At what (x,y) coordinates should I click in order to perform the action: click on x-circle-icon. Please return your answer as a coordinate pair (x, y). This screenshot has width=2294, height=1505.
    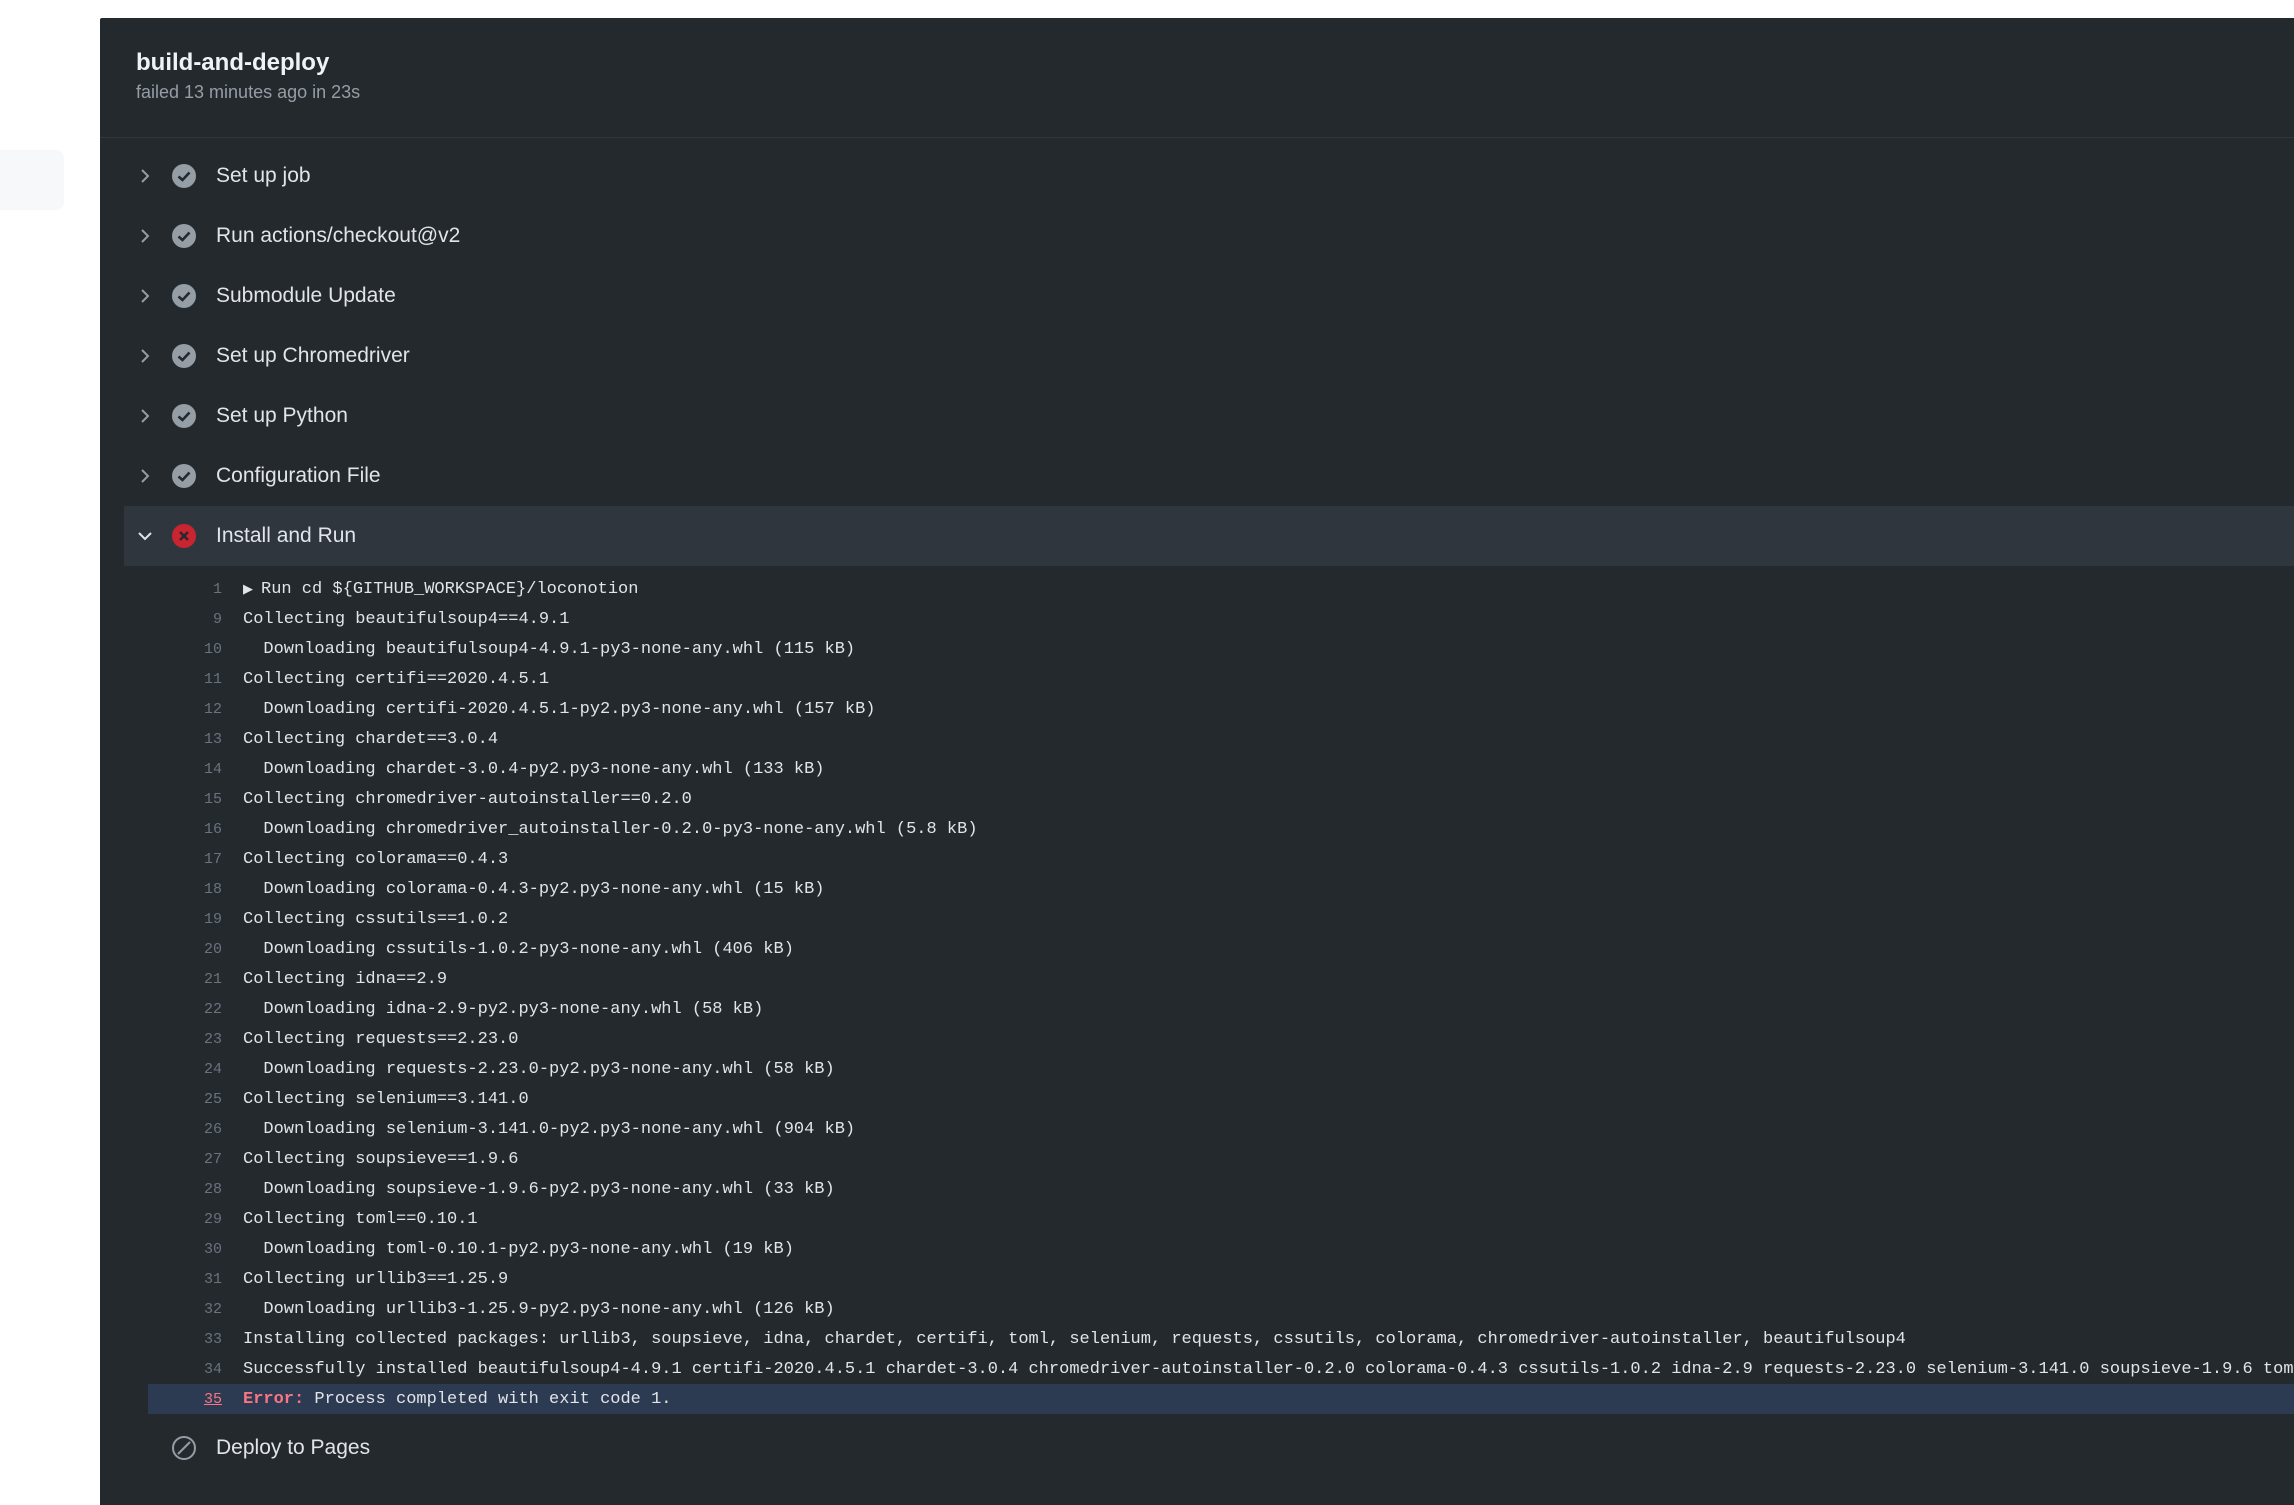
    Looking at the image, I should click on (184, 536).